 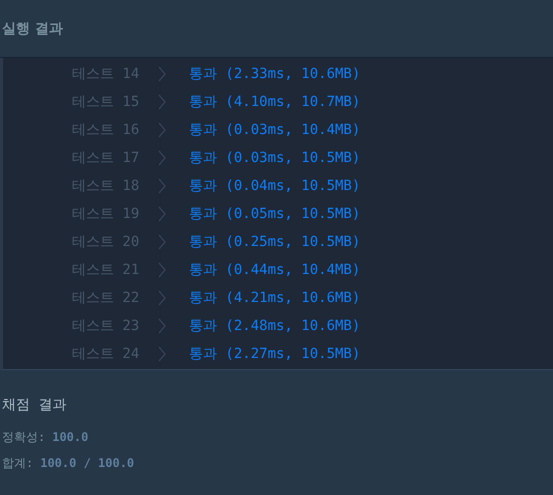 What do you see at coordinates (18, 463) in the screenshot?
I see `score-label: 합계:` at bounding box center [18, 463].